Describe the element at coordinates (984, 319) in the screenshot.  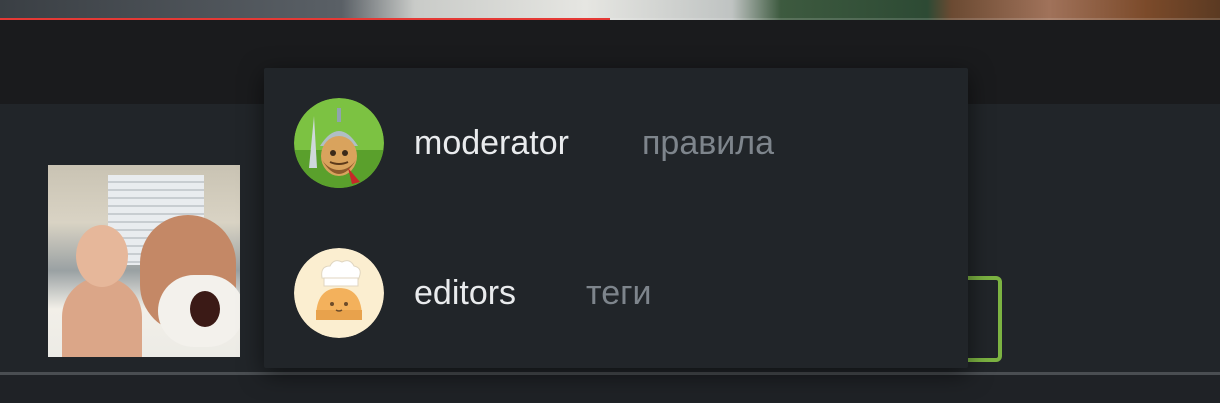
I see `comment-input-border` at that location.